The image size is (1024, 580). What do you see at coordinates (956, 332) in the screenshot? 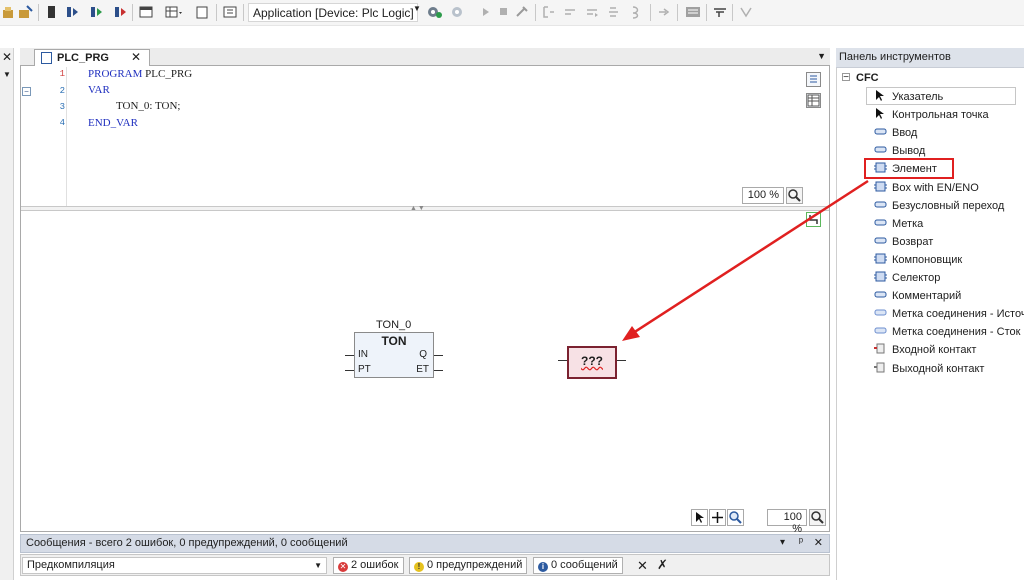
I see `toolbox-item-label: Метка соединения - Сток` at bounding box center [956, 332].